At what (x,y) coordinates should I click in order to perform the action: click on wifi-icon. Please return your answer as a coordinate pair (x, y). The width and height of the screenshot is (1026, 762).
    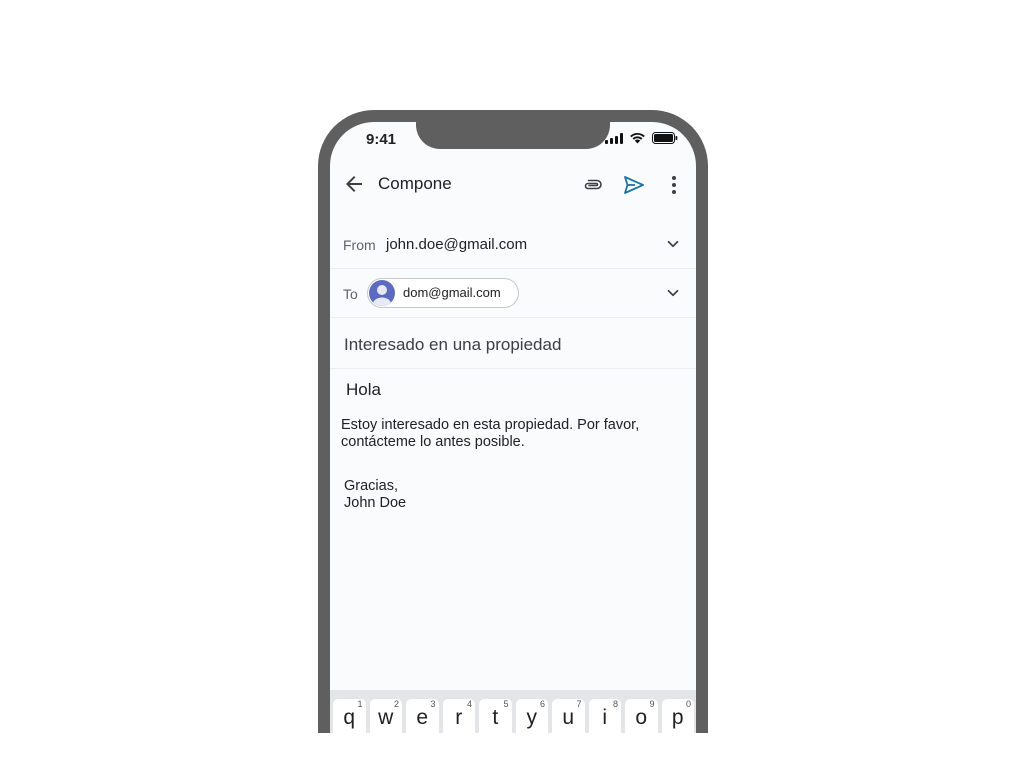
    Looking at the image, I should click on (637, 138).